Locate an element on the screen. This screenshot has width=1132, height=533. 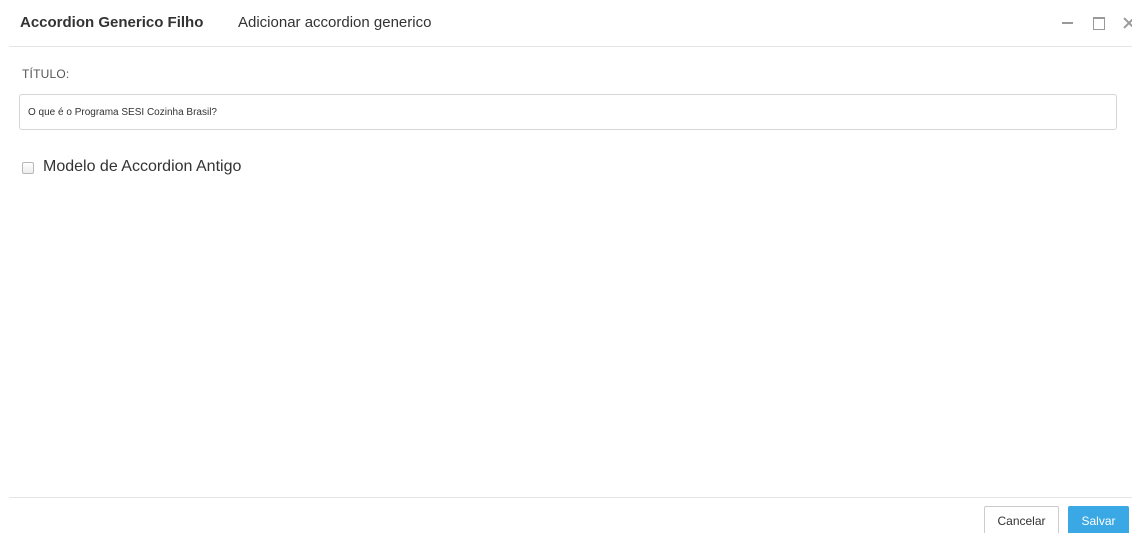
cancel-button: Cancelar is located at coordinates (1021, 519).